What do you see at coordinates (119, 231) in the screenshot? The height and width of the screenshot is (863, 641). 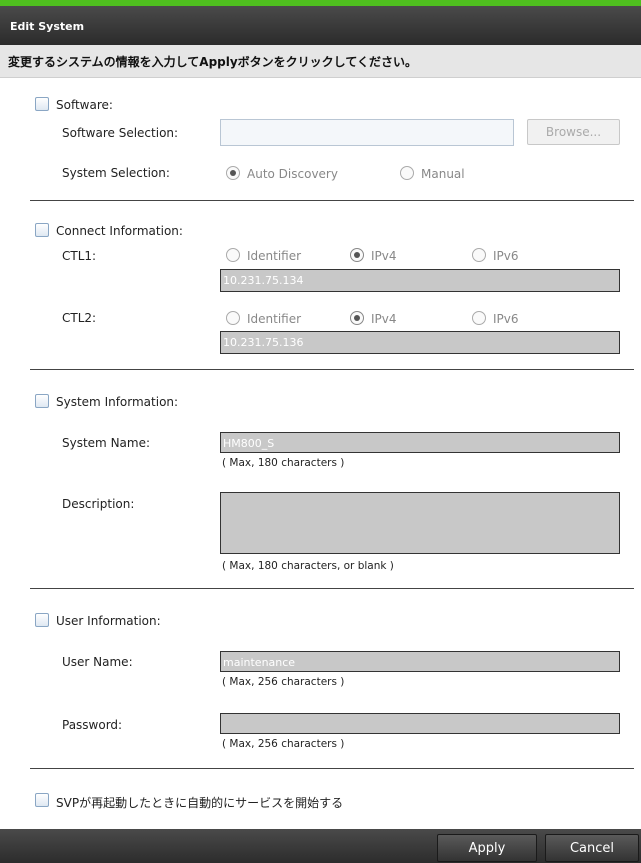 I see `connect-section-label: Connect Information:` at bounding box center [119, 231].